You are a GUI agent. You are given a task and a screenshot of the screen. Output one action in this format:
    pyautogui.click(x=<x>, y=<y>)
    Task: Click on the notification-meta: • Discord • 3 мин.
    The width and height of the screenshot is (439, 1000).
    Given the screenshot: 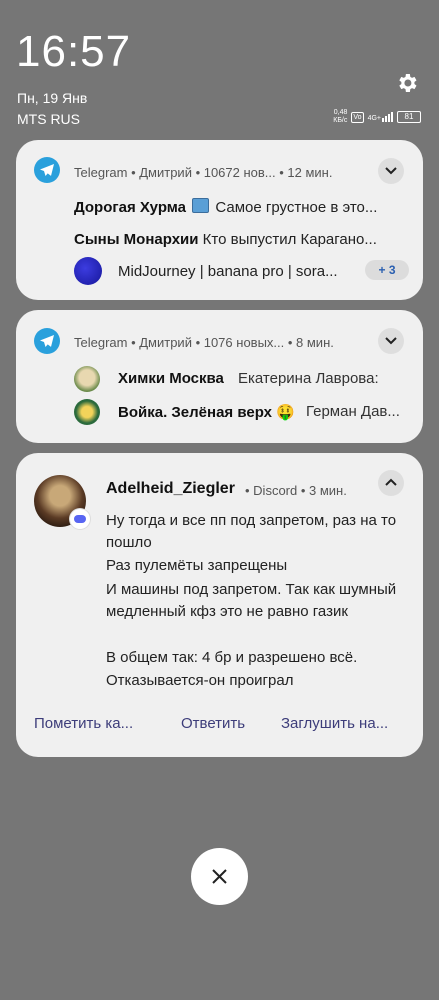 What is the action you would take?
    pyautogui.click(x=296, y=490)
    